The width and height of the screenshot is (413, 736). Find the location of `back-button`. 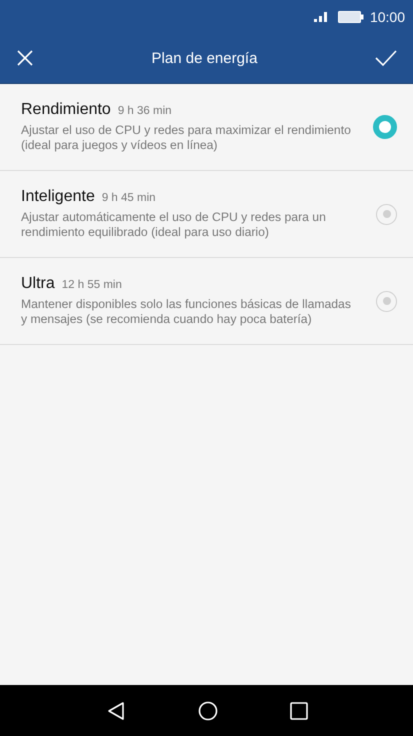

back-button is located at coordinates (116, 710).